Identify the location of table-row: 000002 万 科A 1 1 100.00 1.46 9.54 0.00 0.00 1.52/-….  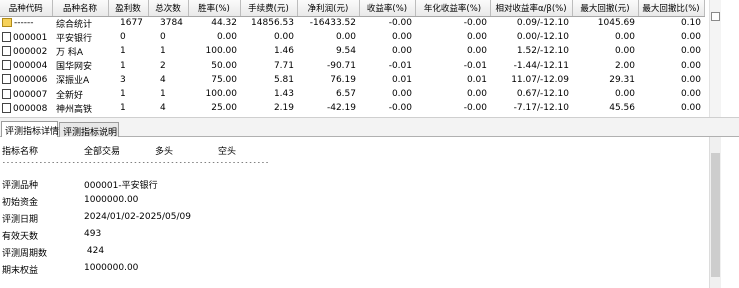
(352, 51).